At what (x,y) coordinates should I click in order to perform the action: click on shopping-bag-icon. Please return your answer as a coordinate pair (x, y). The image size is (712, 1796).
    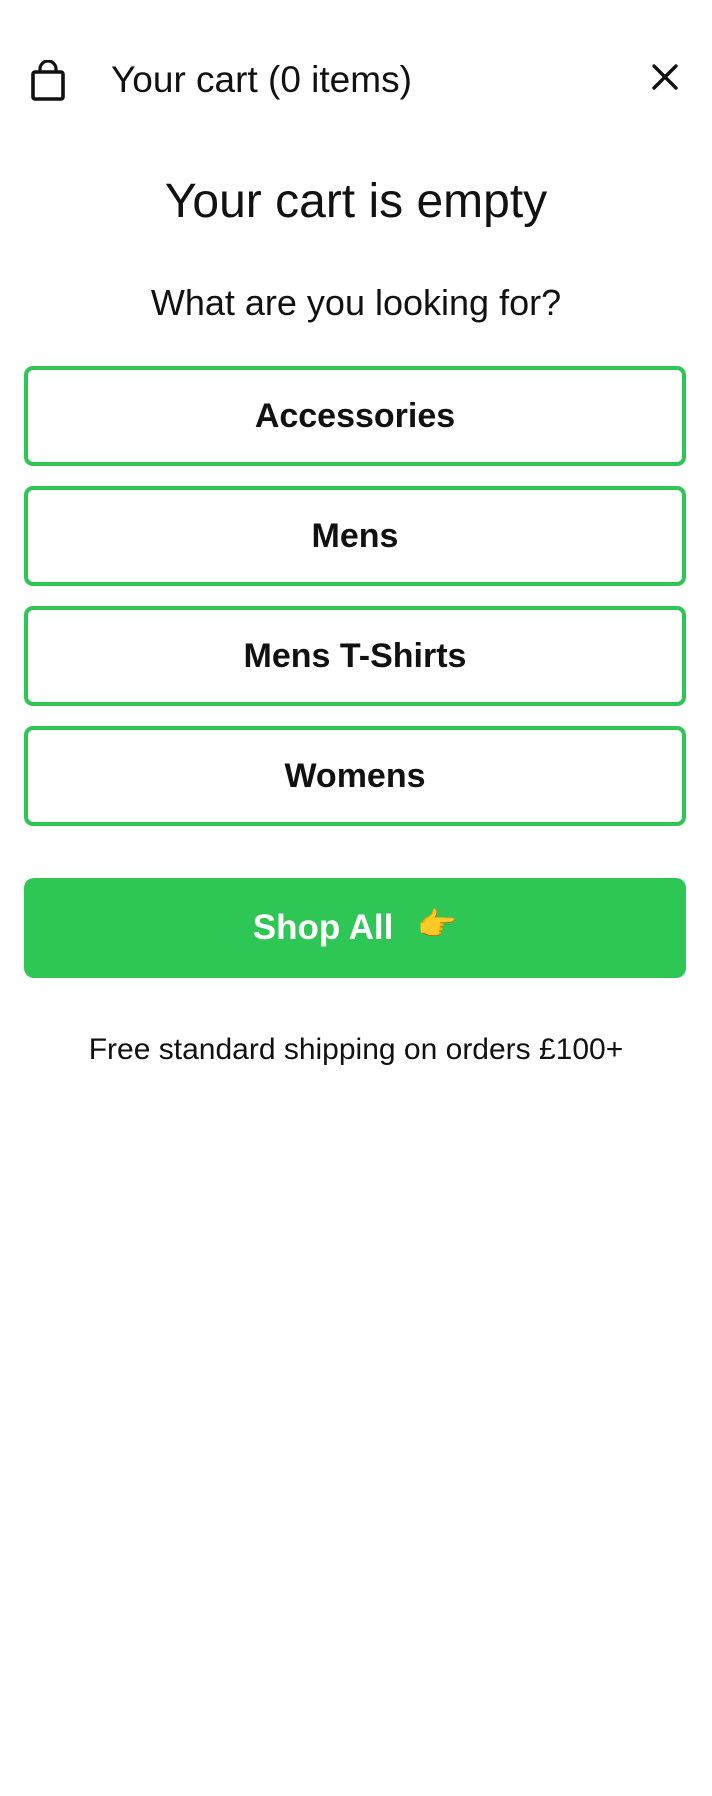
    Looking at the image, I should click on (48, 80).